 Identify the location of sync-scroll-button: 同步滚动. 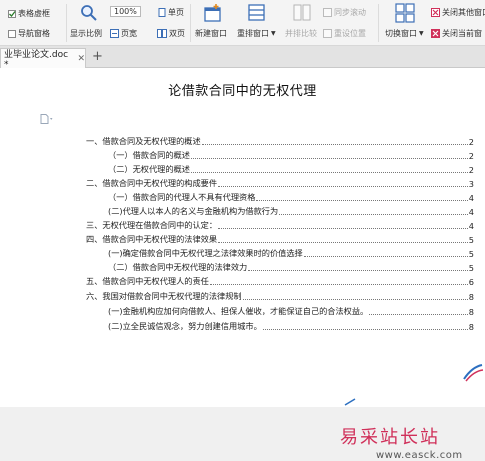
(344, 12).